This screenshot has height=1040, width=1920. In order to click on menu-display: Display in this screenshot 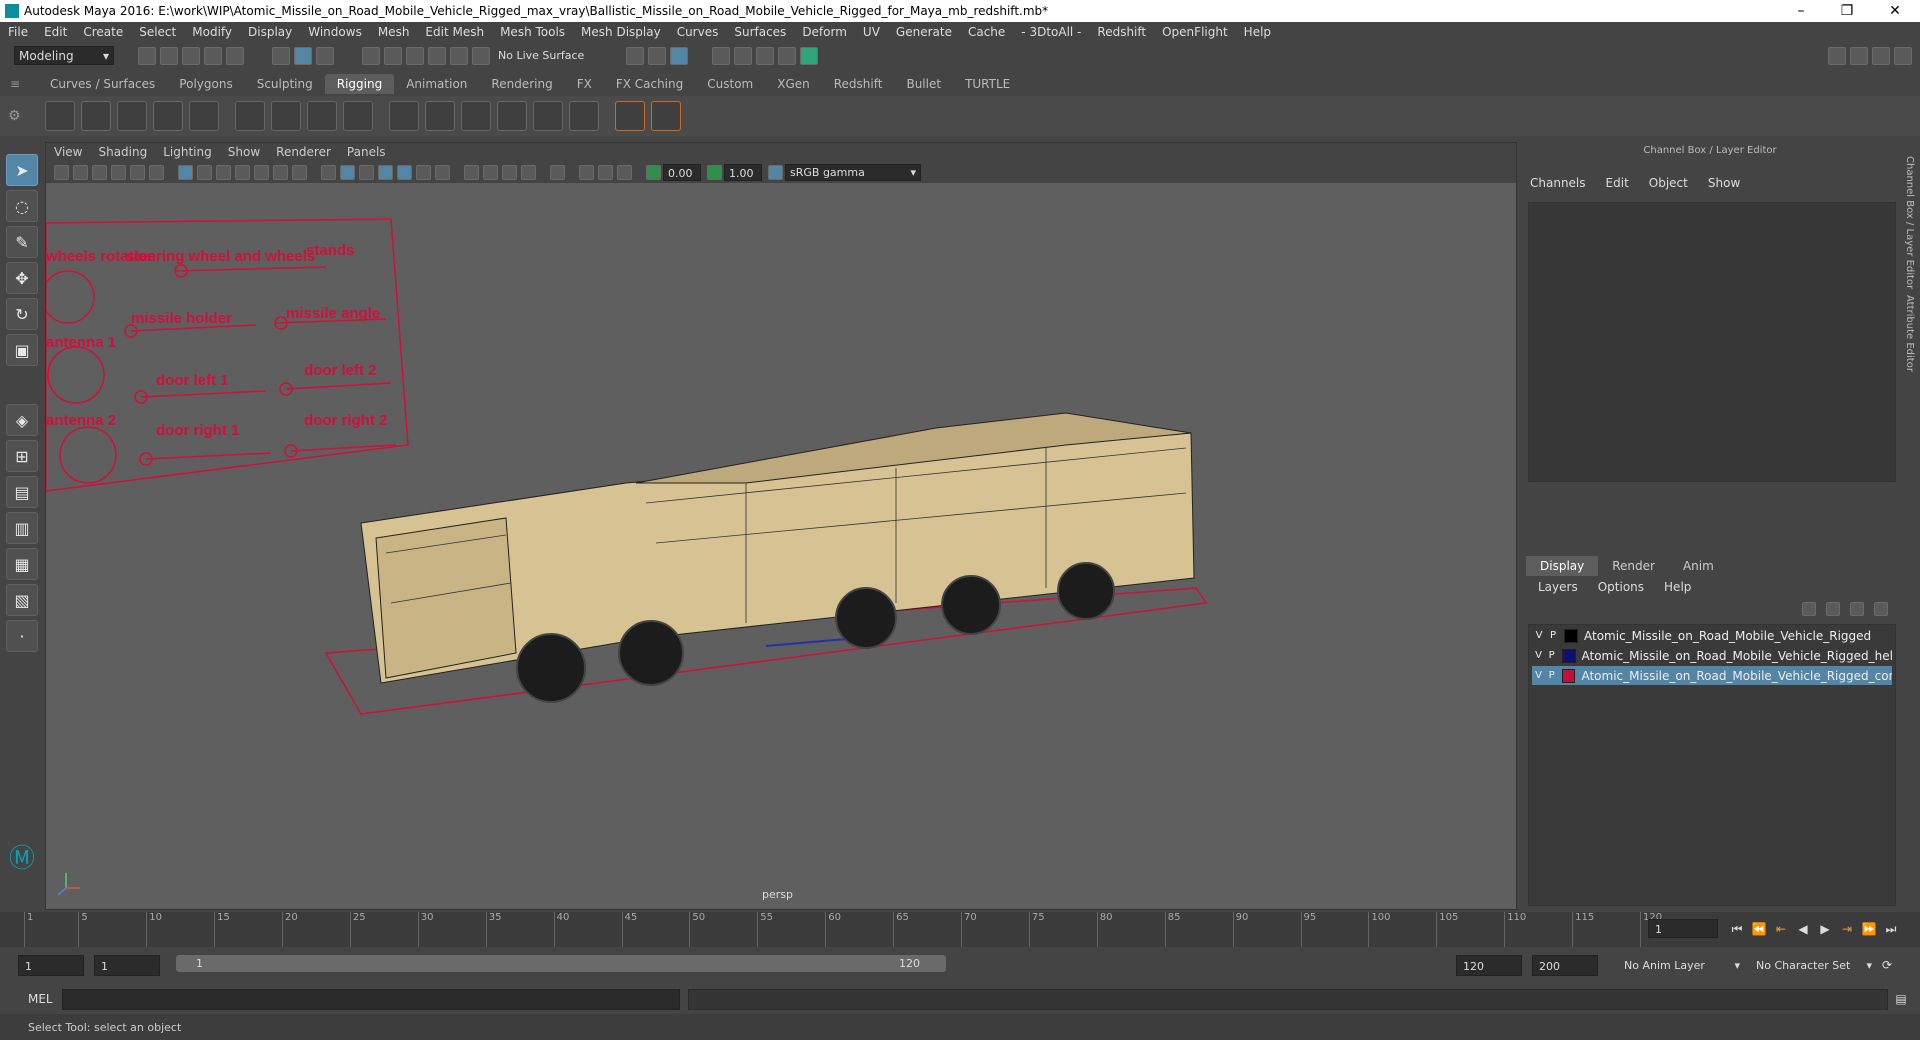, I will do `click(270, 32)`.